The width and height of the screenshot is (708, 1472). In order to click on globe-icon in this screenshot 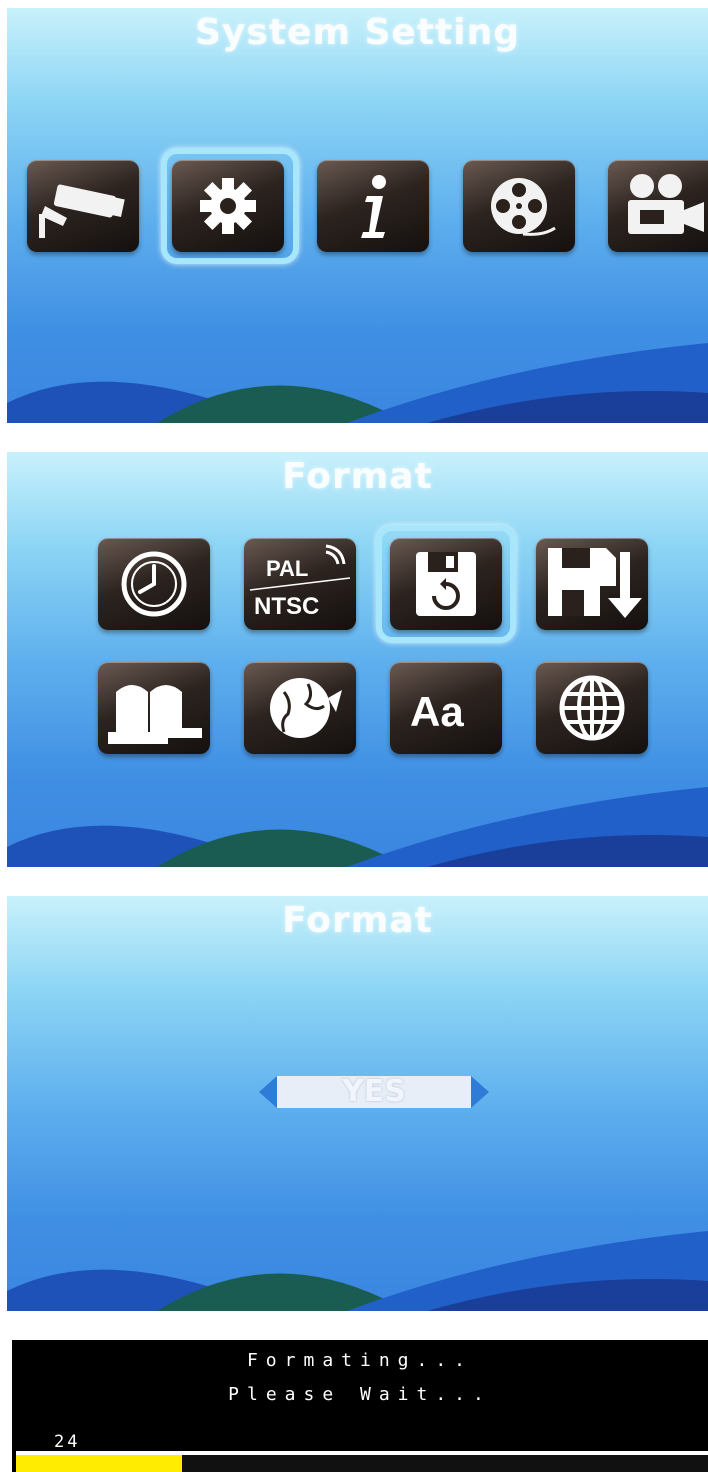, I will do `click(592, 708)`.